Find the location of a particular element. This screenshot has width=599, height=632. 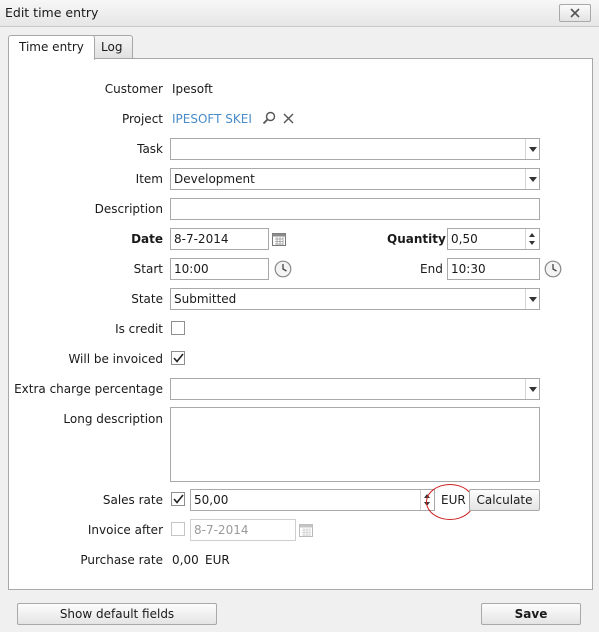

task-label: Task is located at coordinates (150, 149).